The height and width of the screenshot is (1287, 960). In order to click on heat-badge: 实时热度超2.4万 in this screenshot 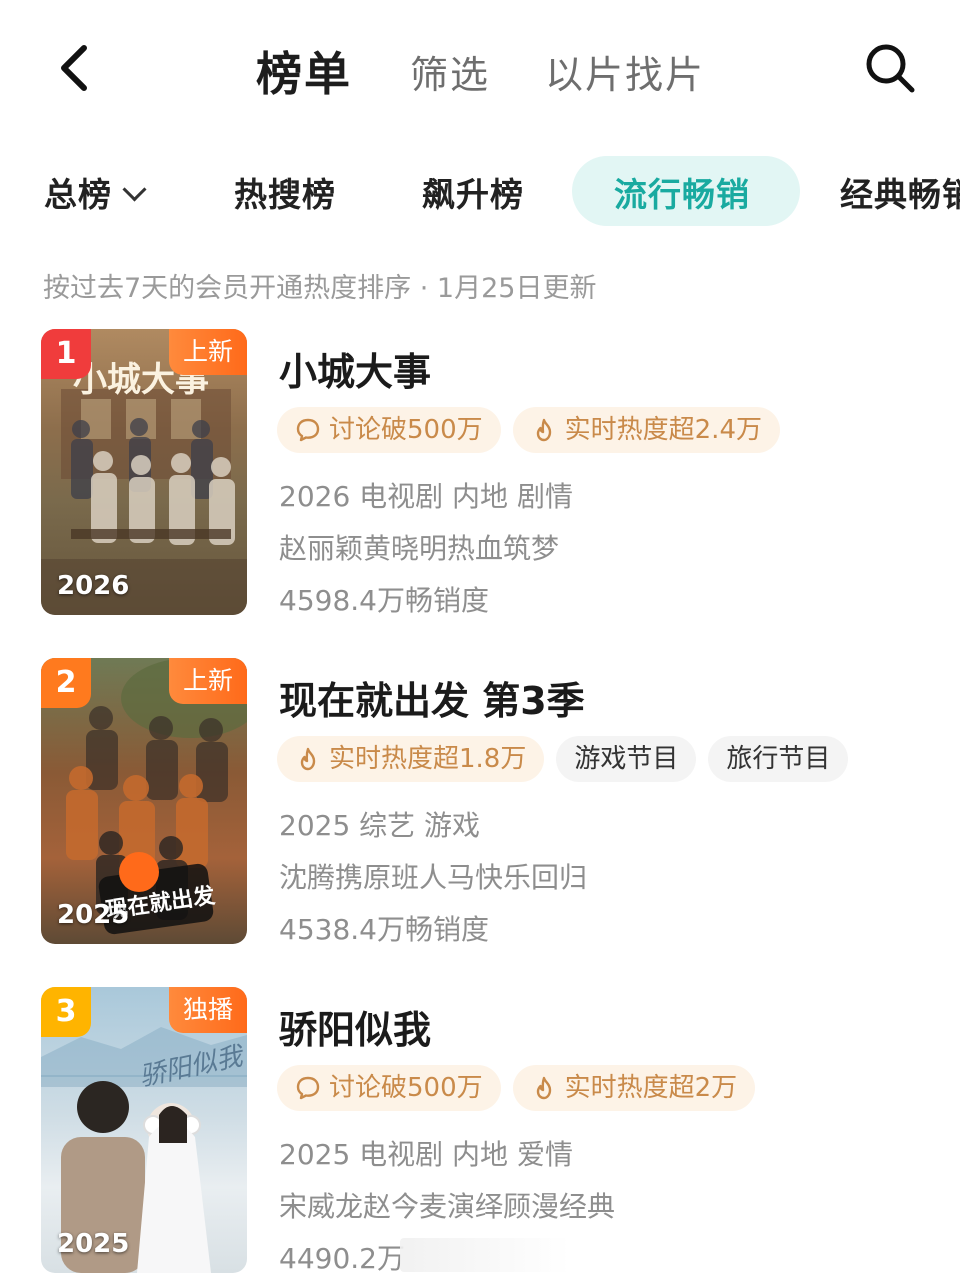, I will do `click(646, 430)`.